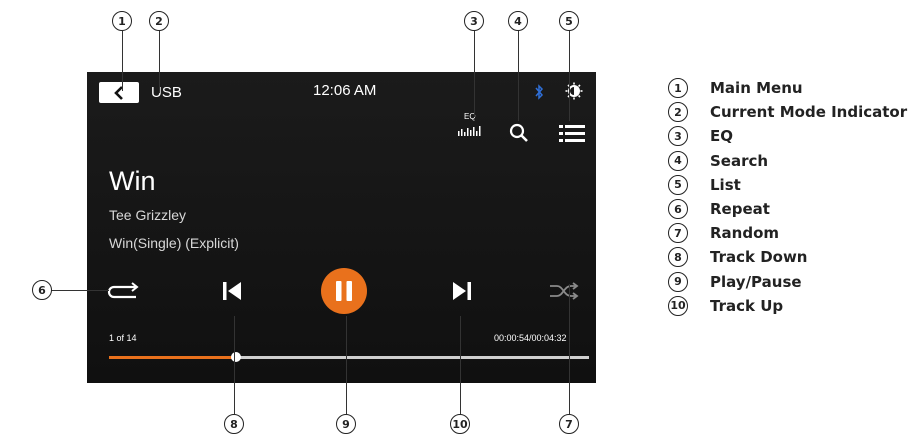  What do you see at coordinates (235, 357) in the screenshot?
I see `progress-thumb` at bounding box center [235, 357].